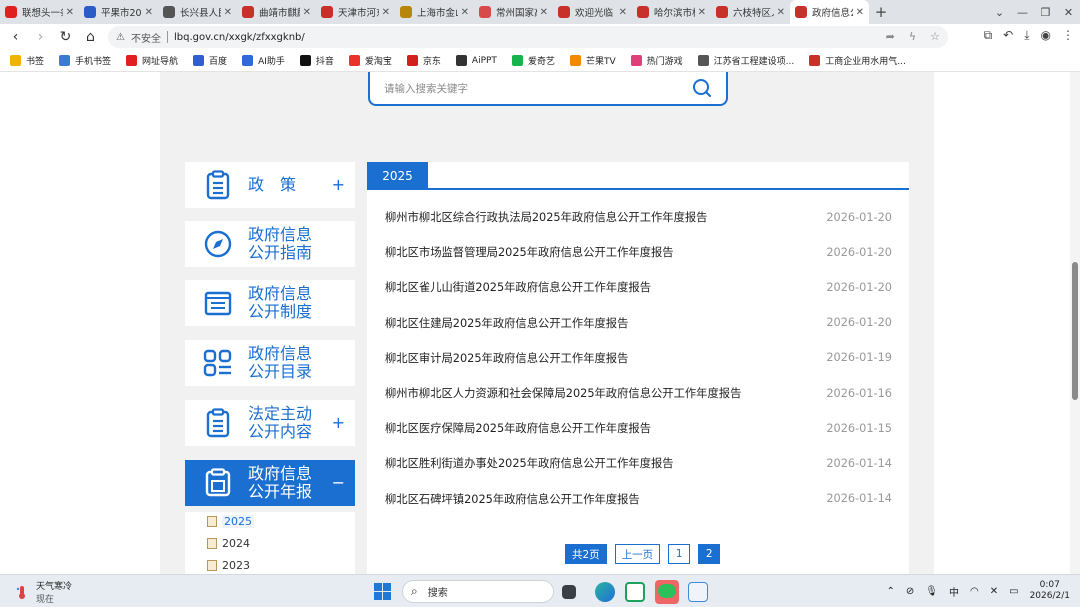 This screenshot has height=607, width=1080. Describe the element at coordinates (546, 217) in the screenshot. I see `report-title-link: 柳州市柳北区综合行政执法局2025年政府信息公开工作年度报告` at that location.